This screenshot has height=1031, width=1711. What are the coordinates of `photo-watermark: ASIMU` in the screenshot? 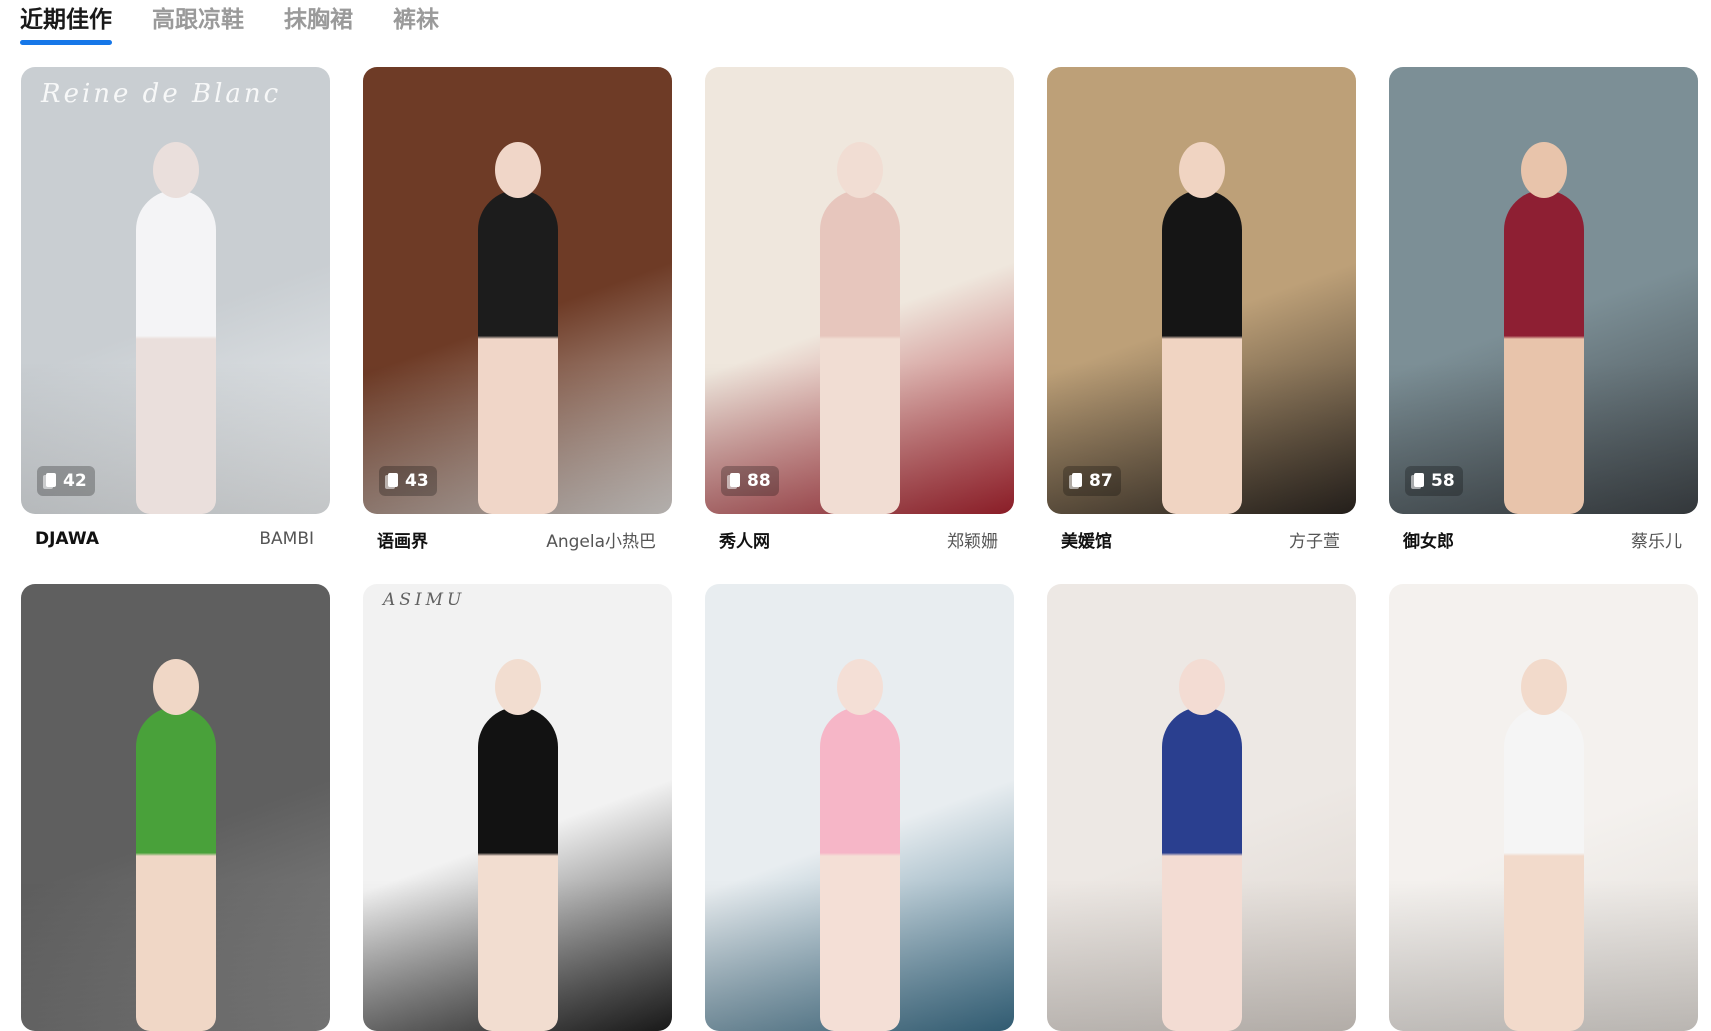 It's located at (424, 600).